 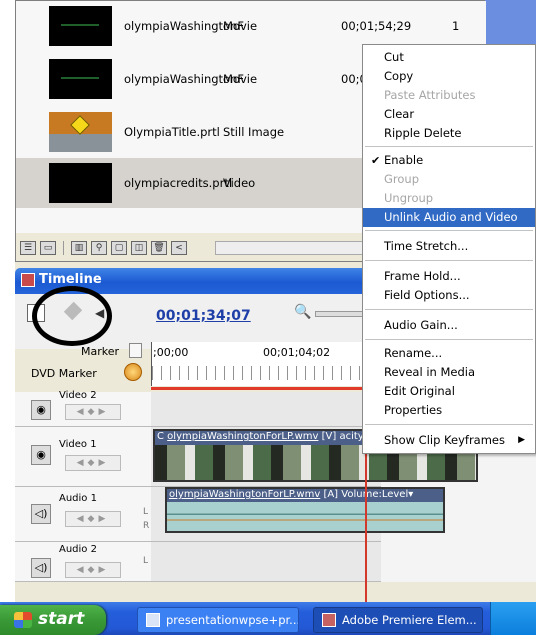 What do you see at coordinates (239, 183) in the screenshot?
I see `media-type: Video` at bounding box center [239, 183].